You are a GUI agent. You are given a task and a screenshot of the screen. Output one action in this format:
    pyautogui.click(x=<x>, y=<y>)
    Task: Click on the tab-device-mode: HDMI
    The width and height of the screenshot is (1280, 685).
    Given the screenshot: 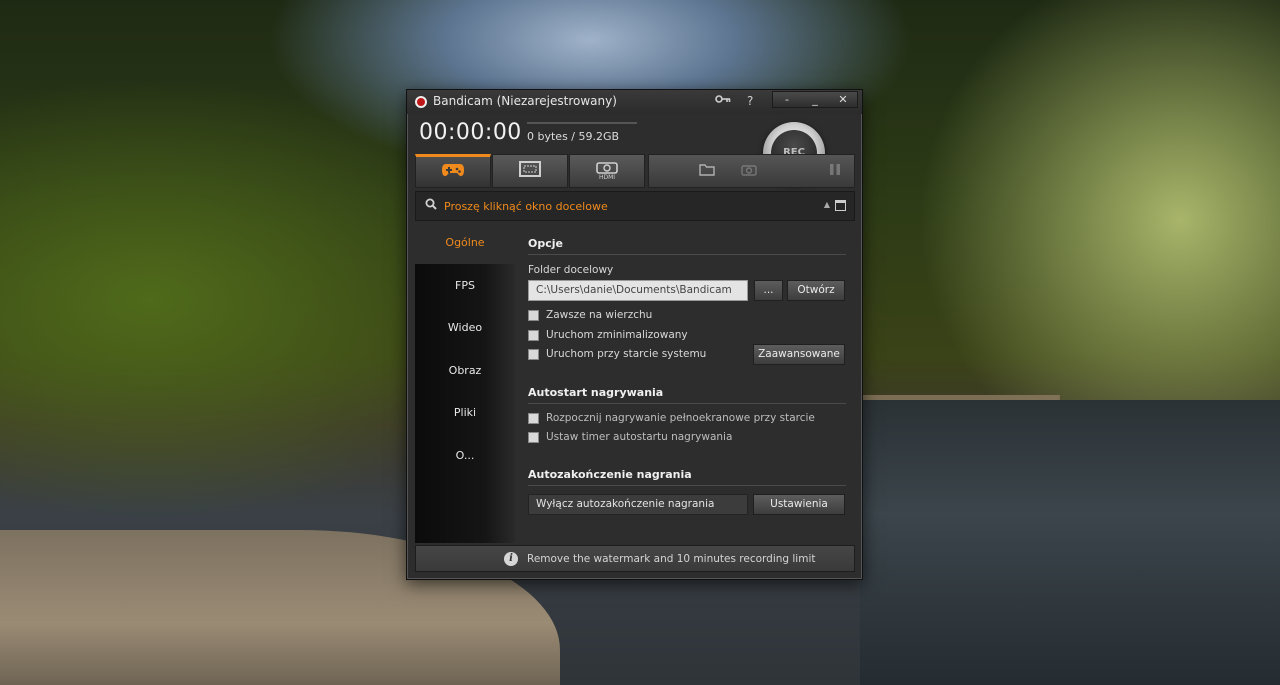 What is the action you would take?
    pyautogui.click(x=607, y=171)
    